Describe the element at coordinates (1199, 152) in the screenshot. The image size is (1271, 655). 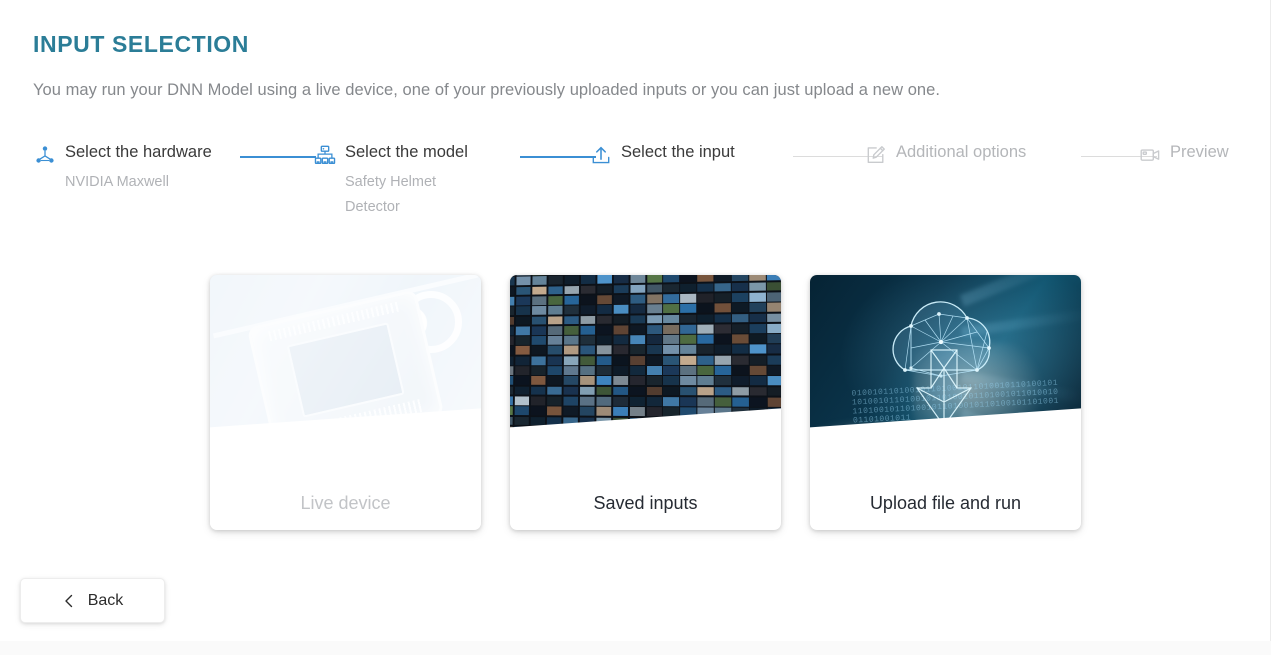
I see `stepper-step-label: Preview` at that location.